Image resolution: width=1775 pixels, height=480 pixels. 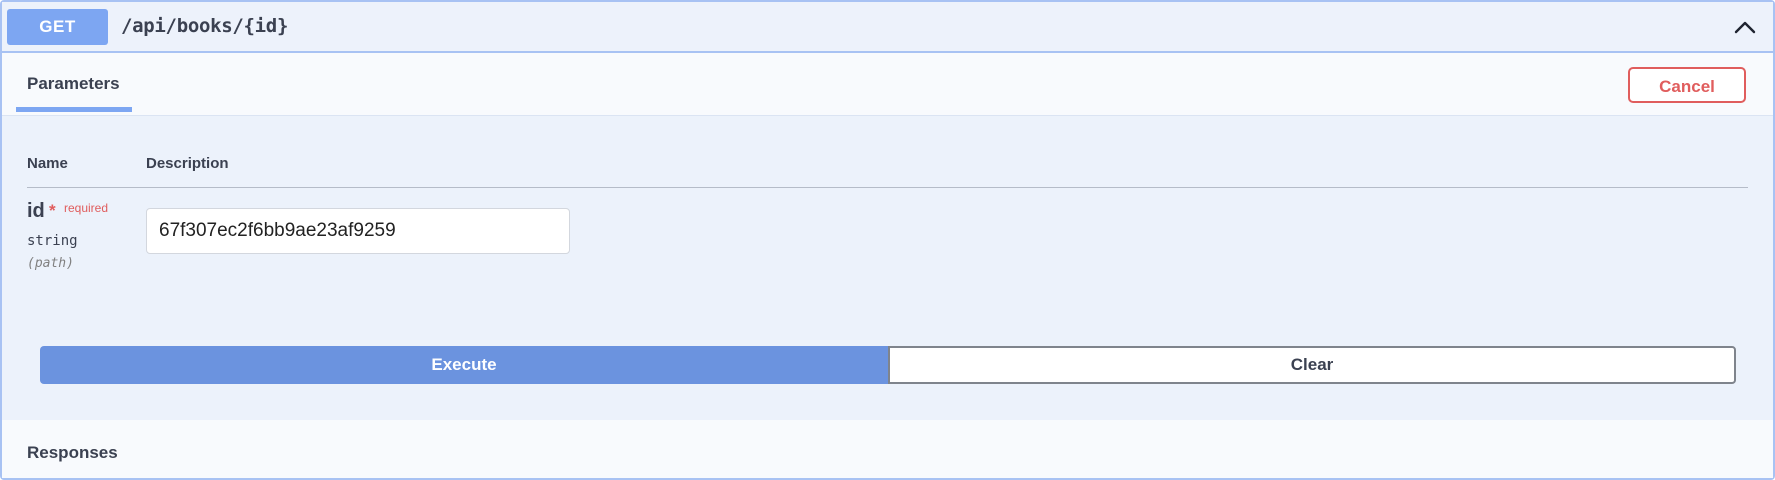 What do you see at coordinates (86, 208) in the screenshot?
I see `required-label: required` at bounding box center [86, 208].